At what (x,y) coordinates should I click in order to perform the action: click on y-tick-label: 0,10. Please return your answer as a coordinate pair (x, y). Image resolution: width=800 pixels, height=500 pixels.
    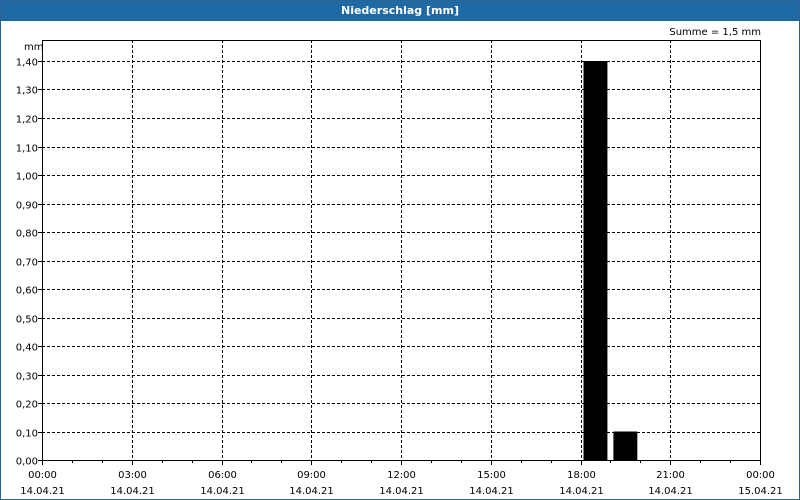
    Looking at the image, I should click on (27, 434).